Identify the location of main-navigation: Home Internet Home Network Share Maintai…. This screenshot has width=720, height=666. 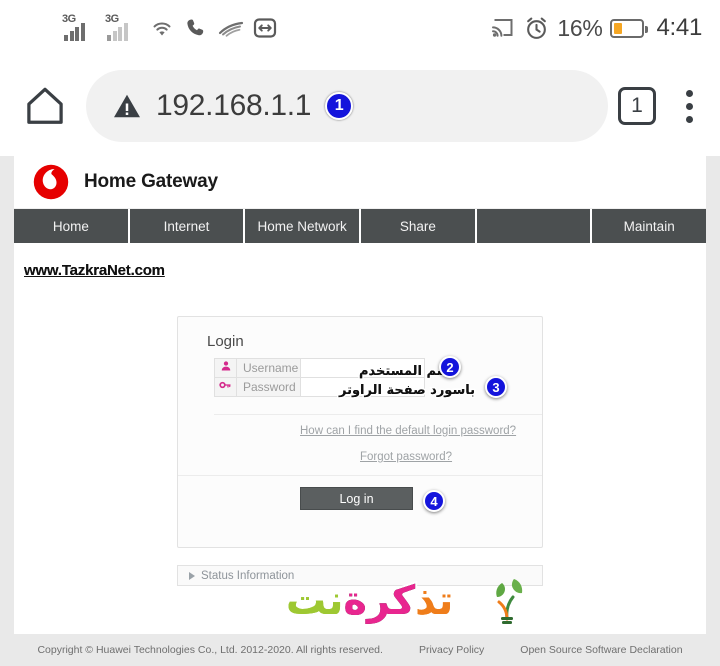
(360, 226).